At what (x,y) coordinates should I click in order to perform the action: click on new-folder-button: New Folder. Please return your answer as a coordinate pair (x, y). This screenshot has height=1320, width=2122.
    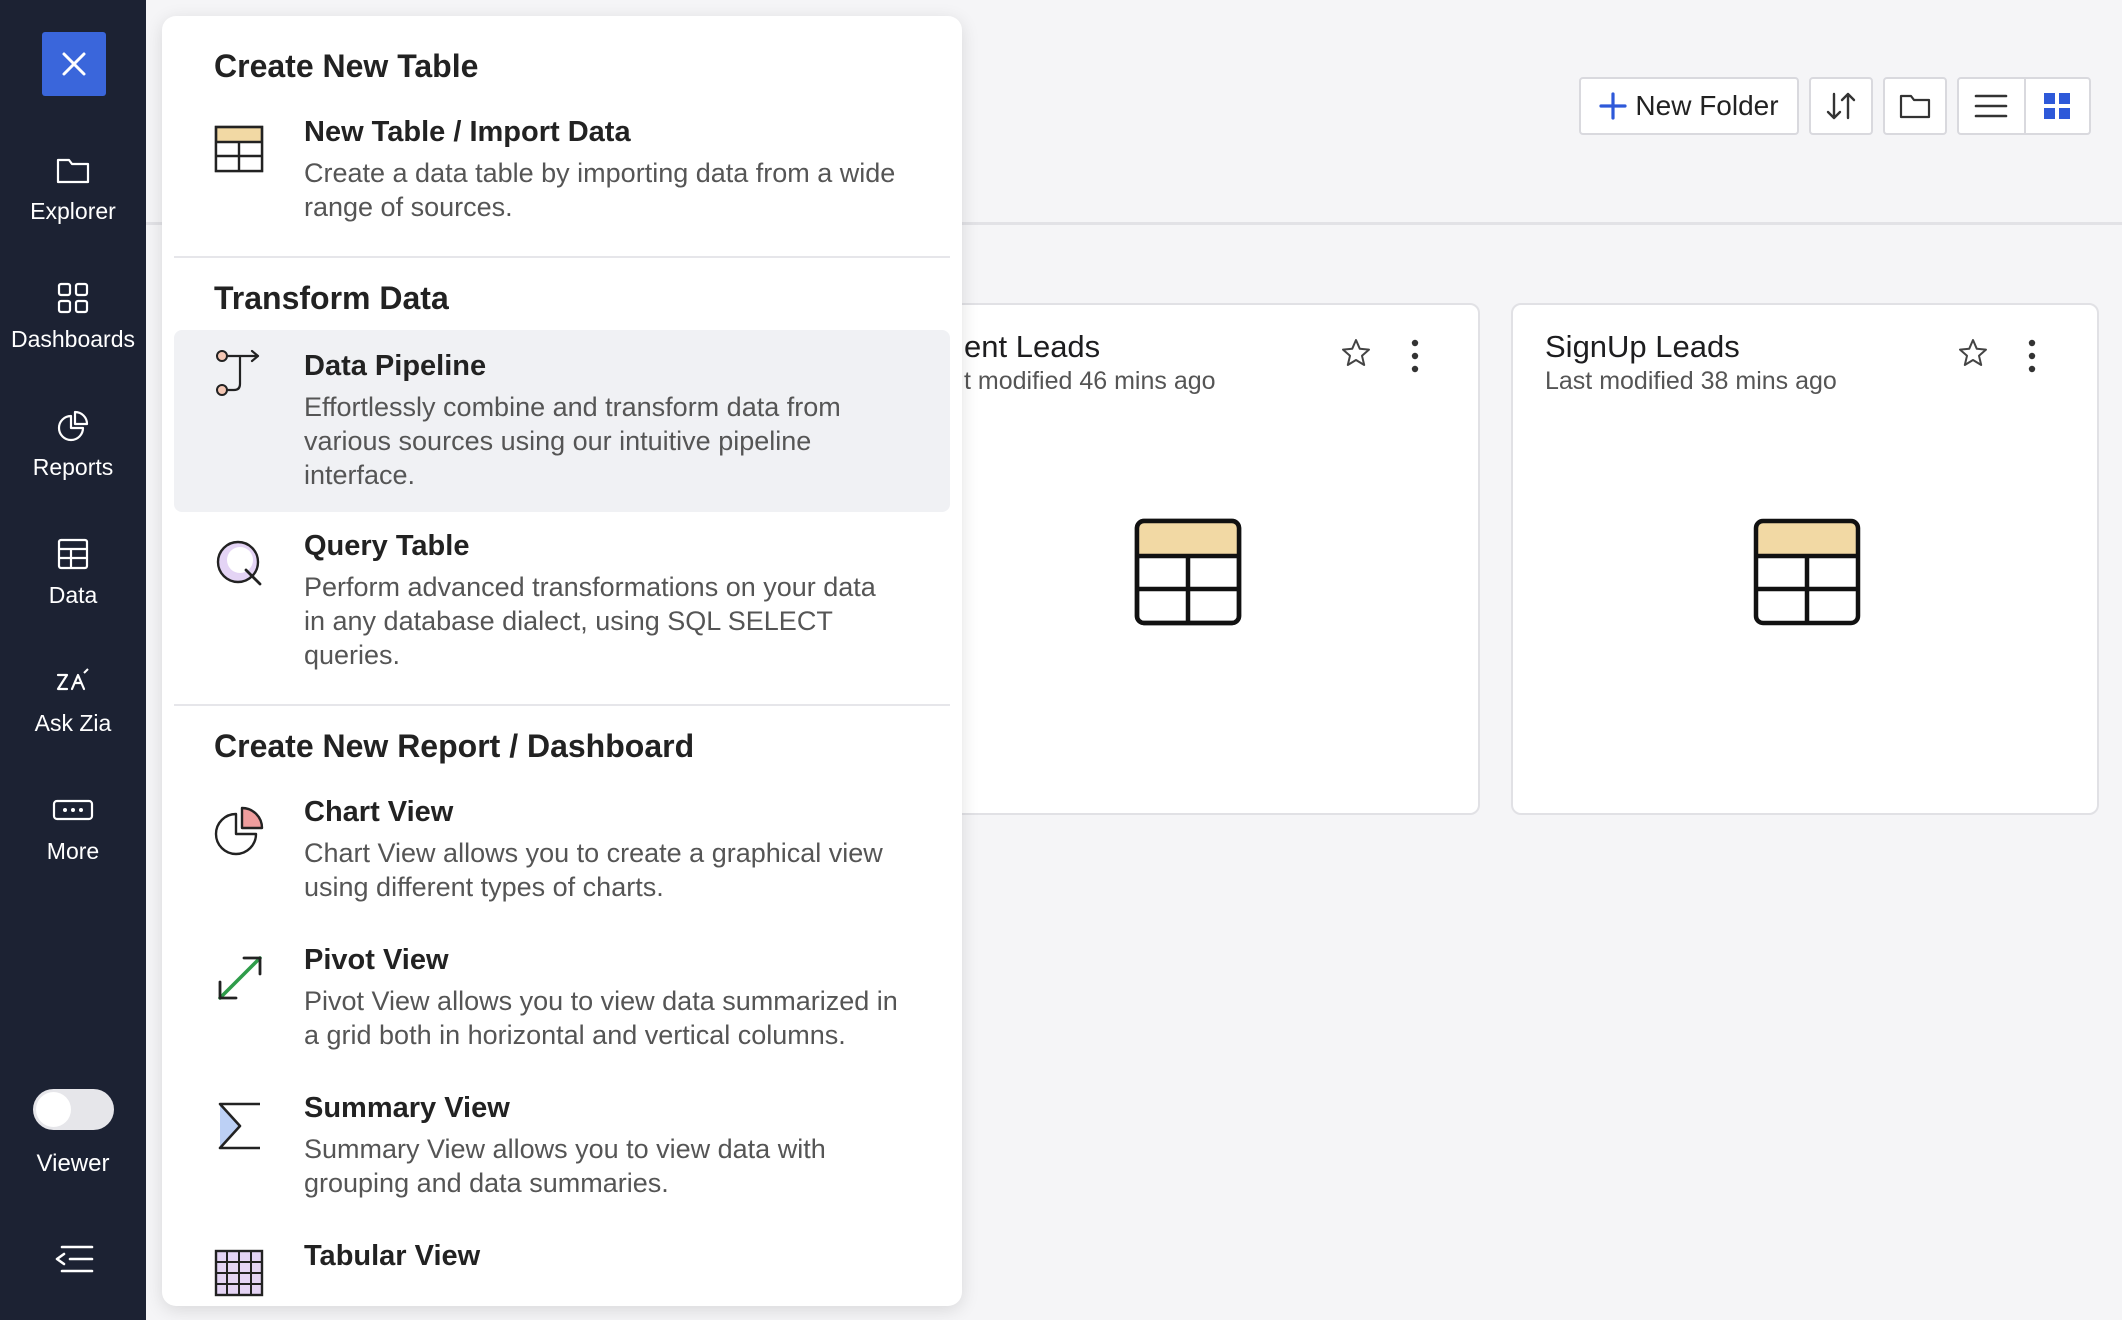
    Looking at the image, I should click on (1689, 106).